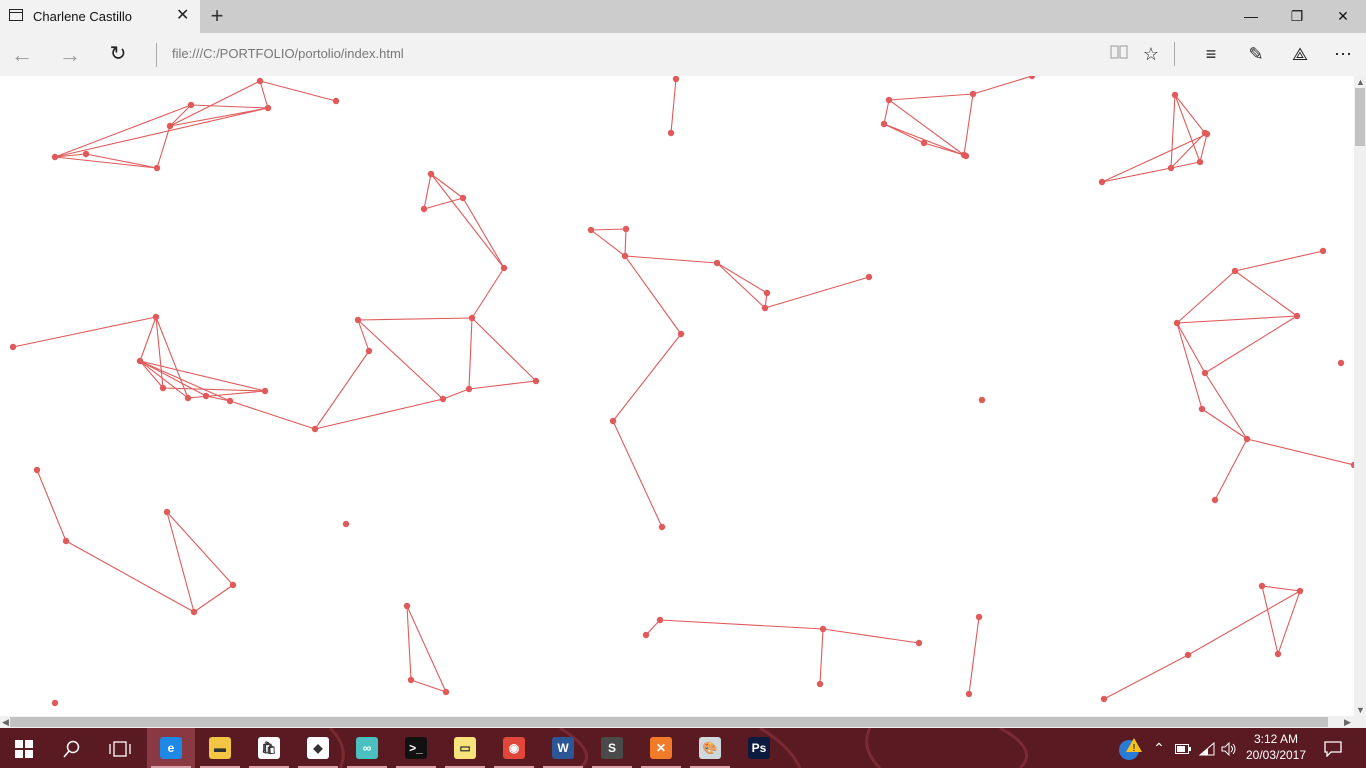 The width and height of the screenshot is (1366, 768). What do you see at coordinates (24, 748) in the screenshot?
I see `start-button` at bounding box center [24, 748].